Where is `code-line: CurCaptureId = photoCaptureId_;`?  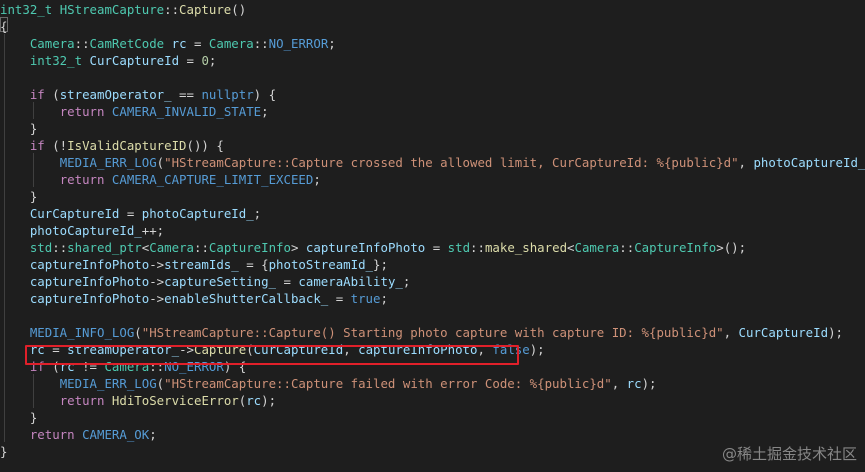 code-line: CurCaptureId = photoCaptureId_; is located at coordinates (130, 213).